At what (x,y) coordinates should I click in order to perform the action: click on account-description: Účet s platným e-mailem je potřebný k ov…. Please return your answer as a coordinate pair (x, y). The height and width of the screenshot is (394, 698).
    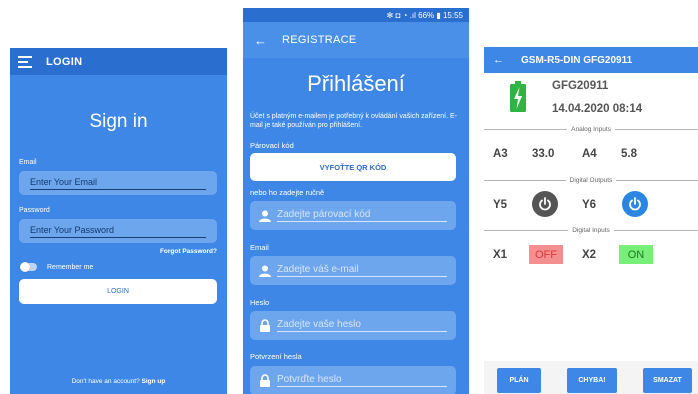
    Looking at the image, I should click on (353, 121).